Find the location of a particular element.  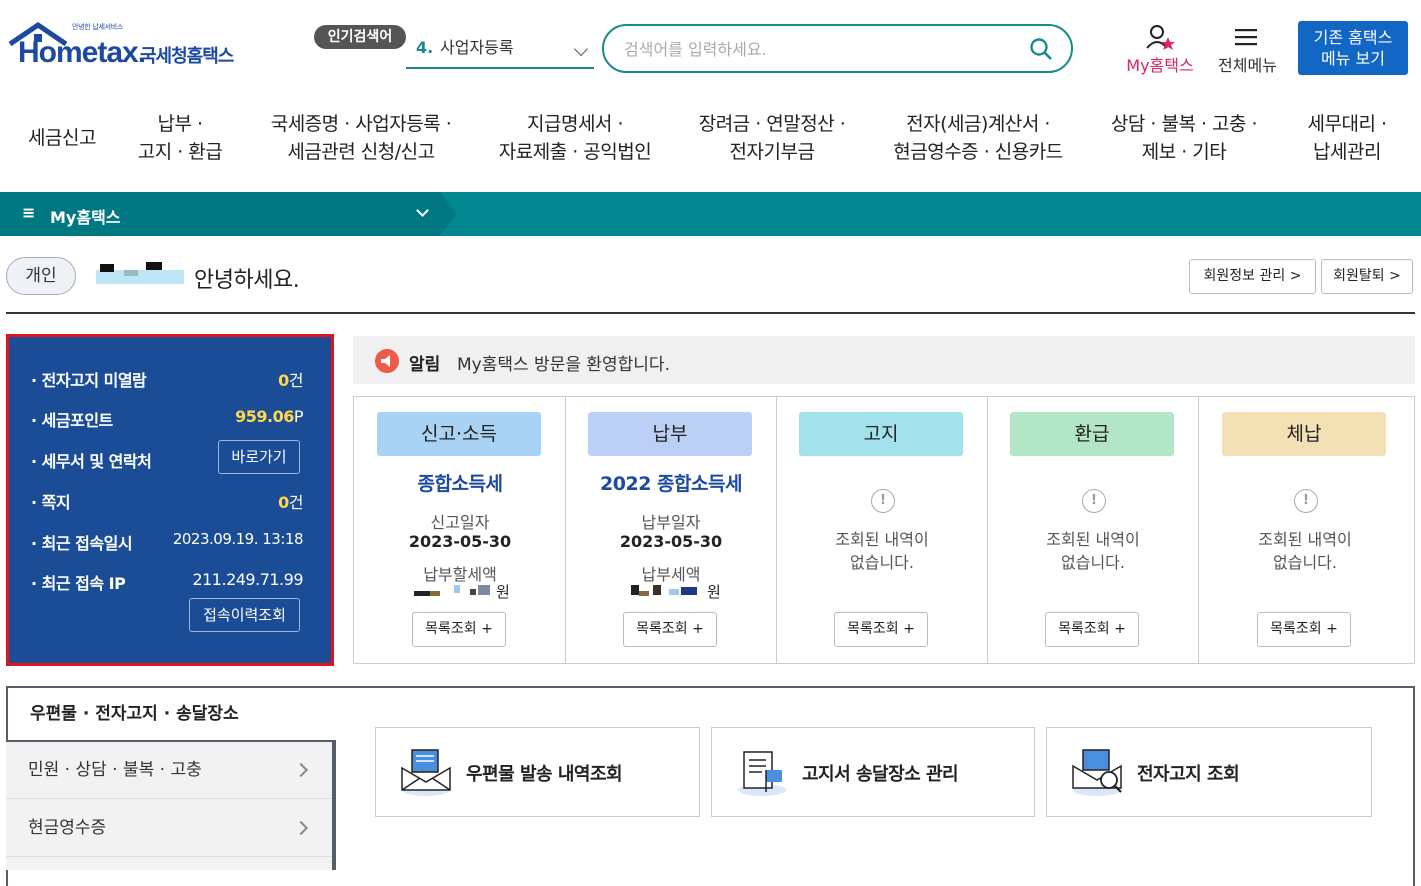

card-badge: 환급 is located at coordinates (1092, 434).